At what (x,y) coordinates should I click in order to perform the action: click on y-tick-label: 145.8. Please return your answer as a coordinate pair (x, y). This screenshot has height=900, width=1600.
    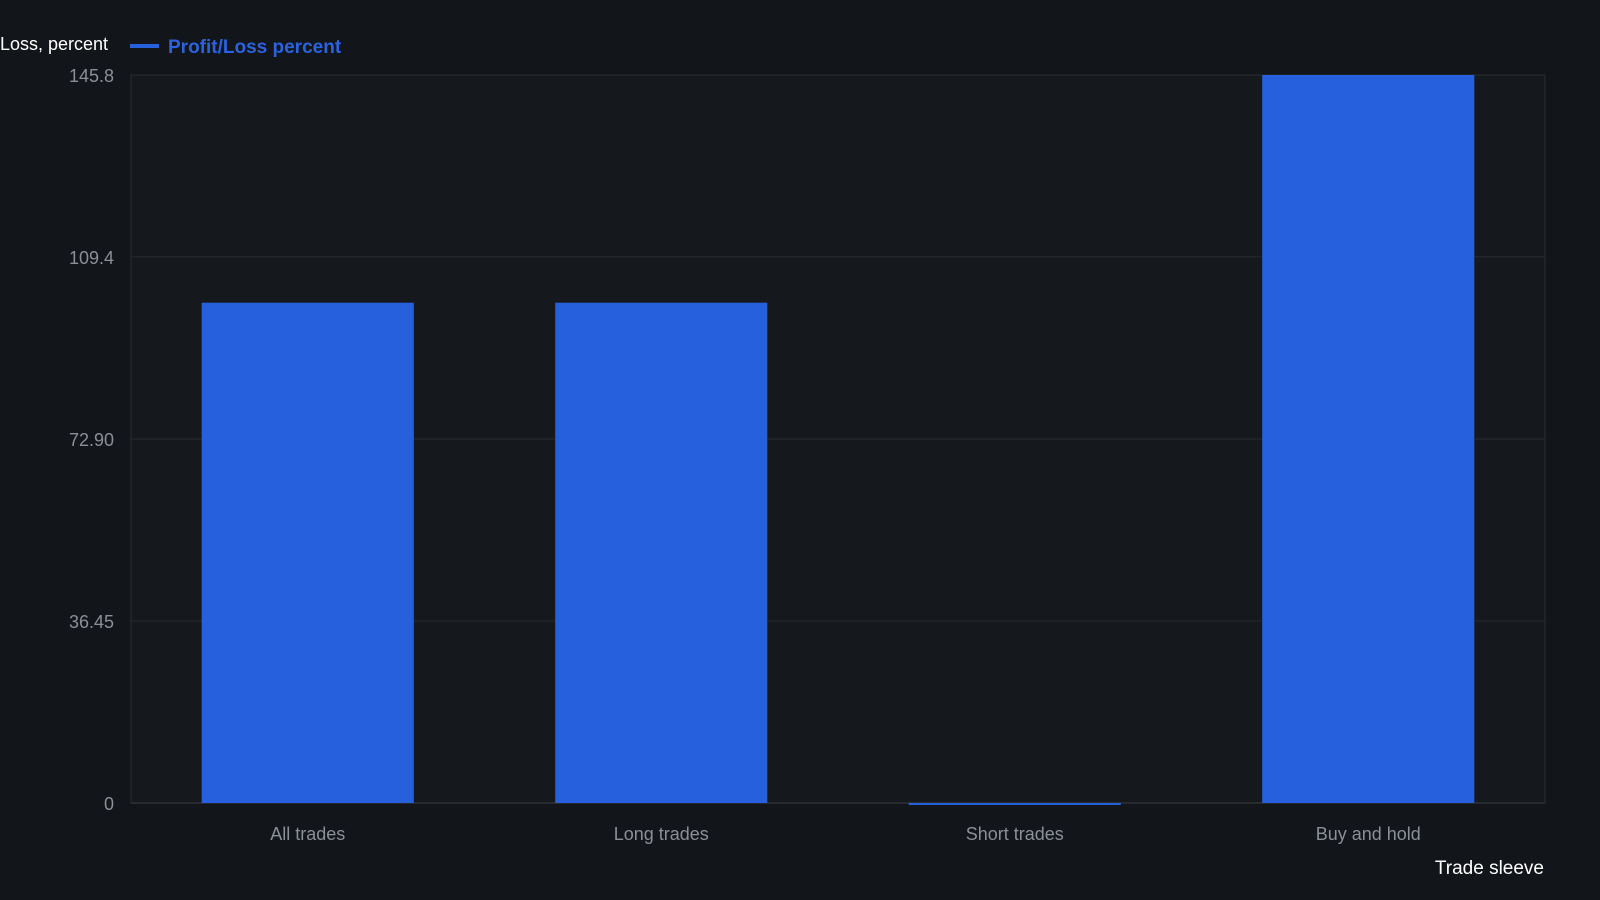
    Looking at the image, I should click on (91, 76).